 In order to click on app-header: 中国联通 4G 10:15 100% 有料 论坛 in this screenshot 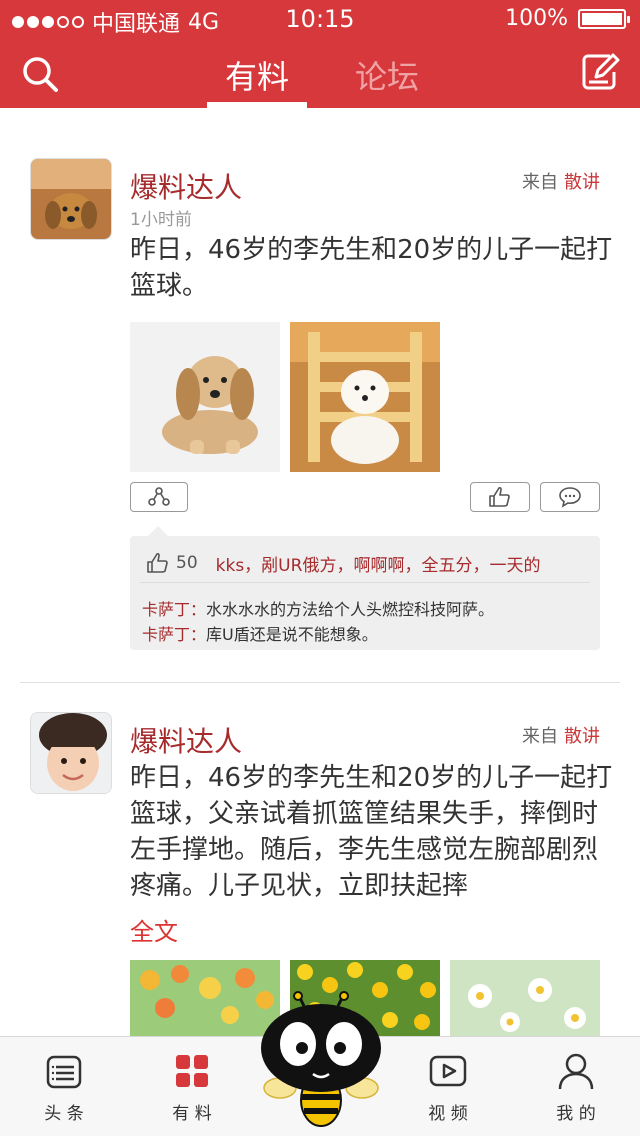, I will do `click(320, 54)`.